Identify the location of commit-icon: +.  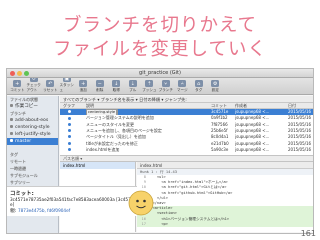
(17, 83).